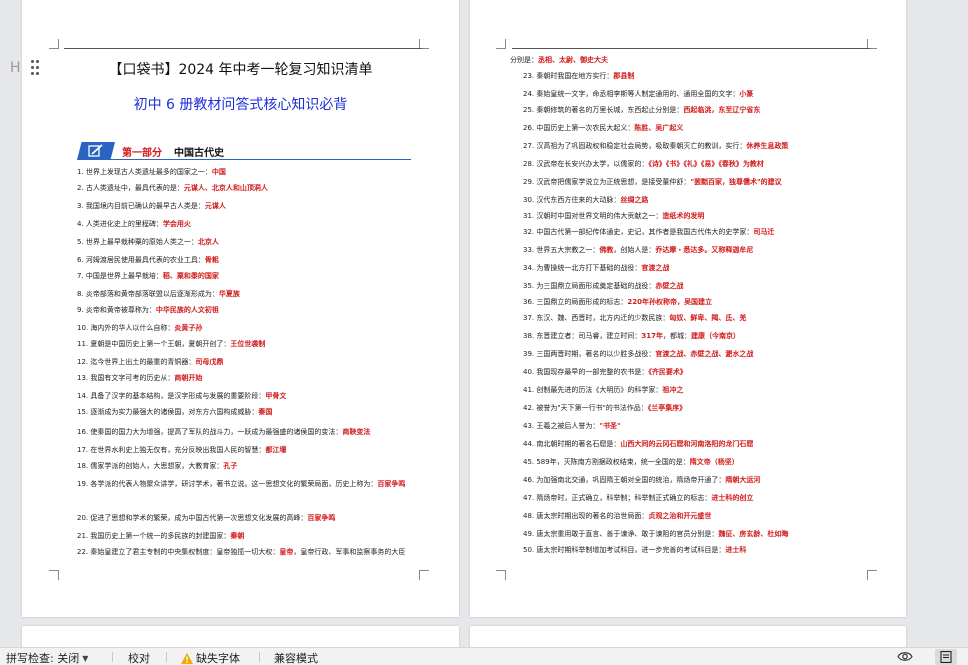 This screenshot has height=665, width=968. Describe the element at coordinates (168, 412) in the screenshot. I see `question-text: 15. 逐渐成为实力最强大的诸侯国，对东方六国构成威胁：` at that location.